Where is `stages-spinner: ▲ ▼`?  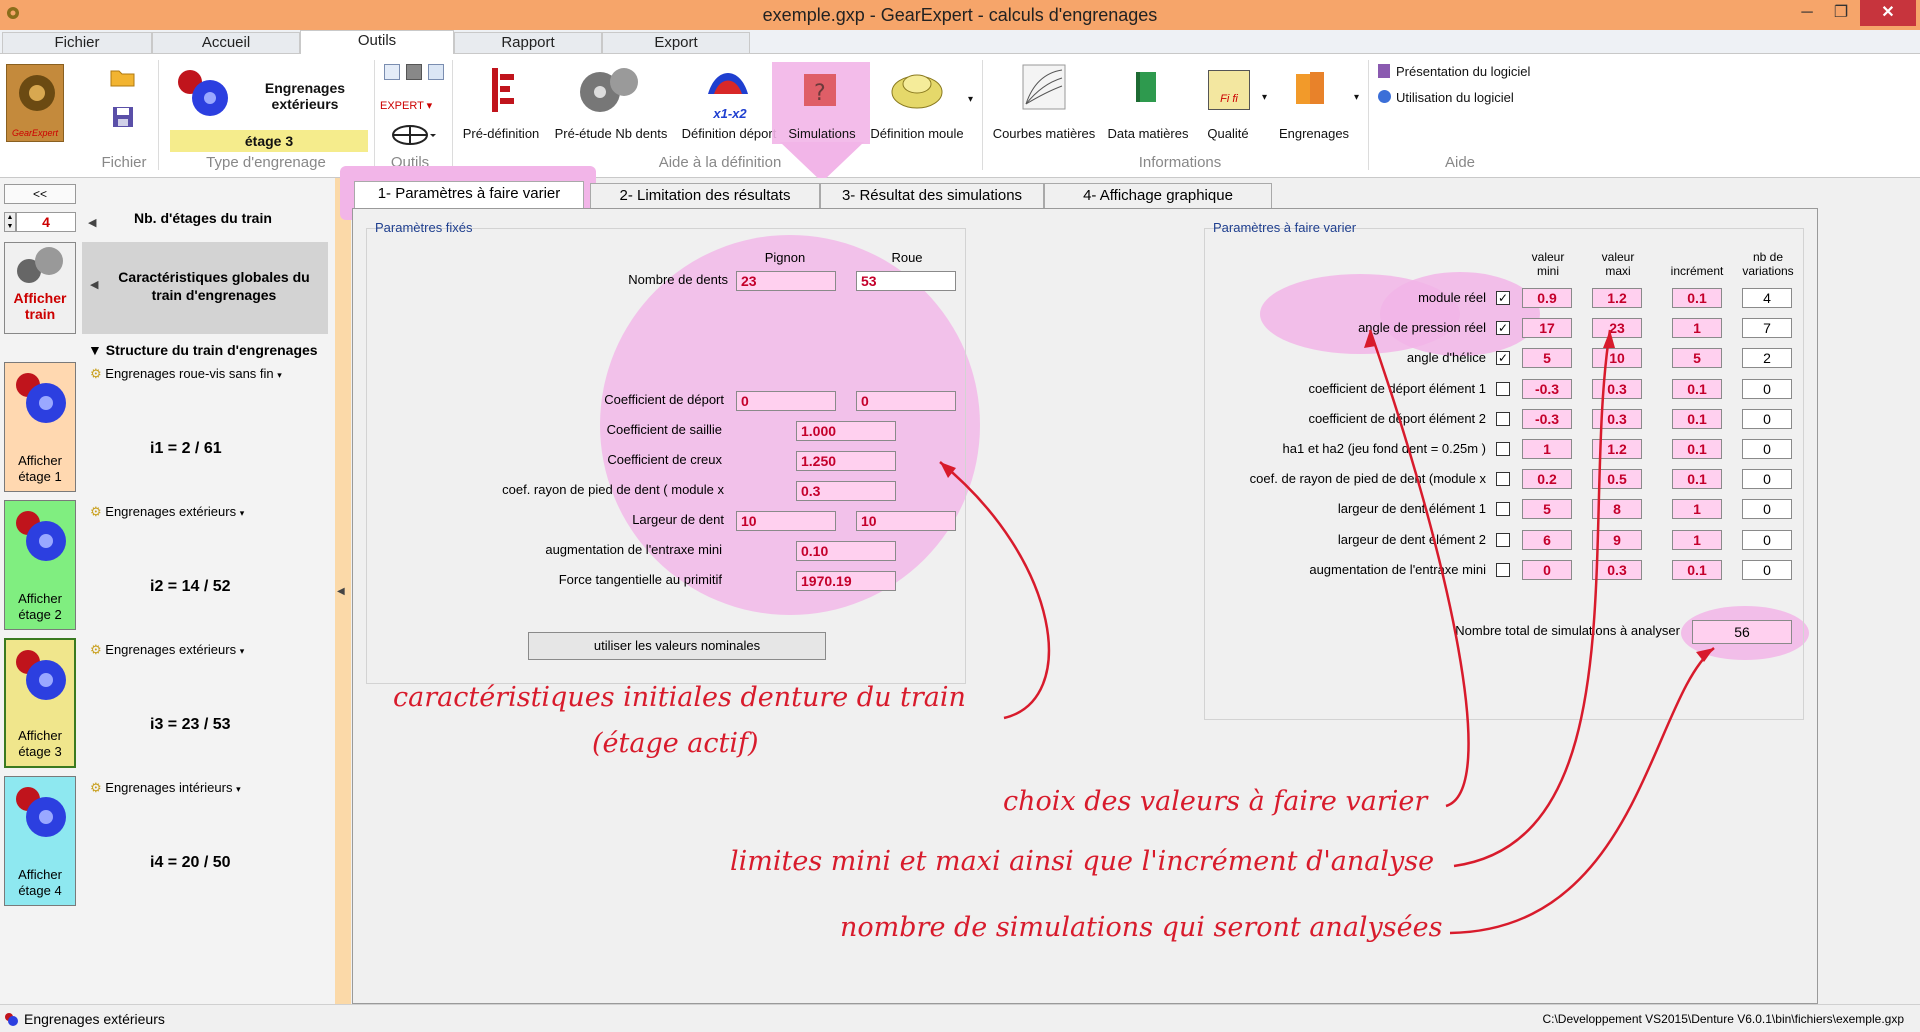
stages-spinner: ▲ ▼ is located at coordinates (10, 222).